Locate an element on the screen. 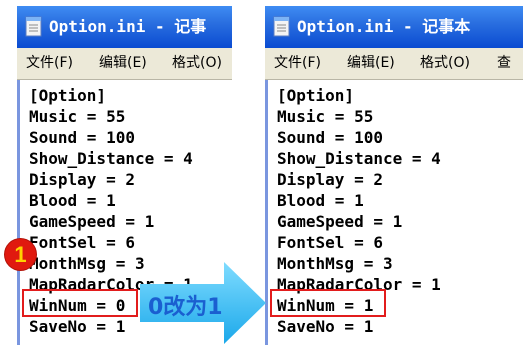 The height and width of the screenshot is (345, 526). highlight-box-before is located at coordinates (80, 303).